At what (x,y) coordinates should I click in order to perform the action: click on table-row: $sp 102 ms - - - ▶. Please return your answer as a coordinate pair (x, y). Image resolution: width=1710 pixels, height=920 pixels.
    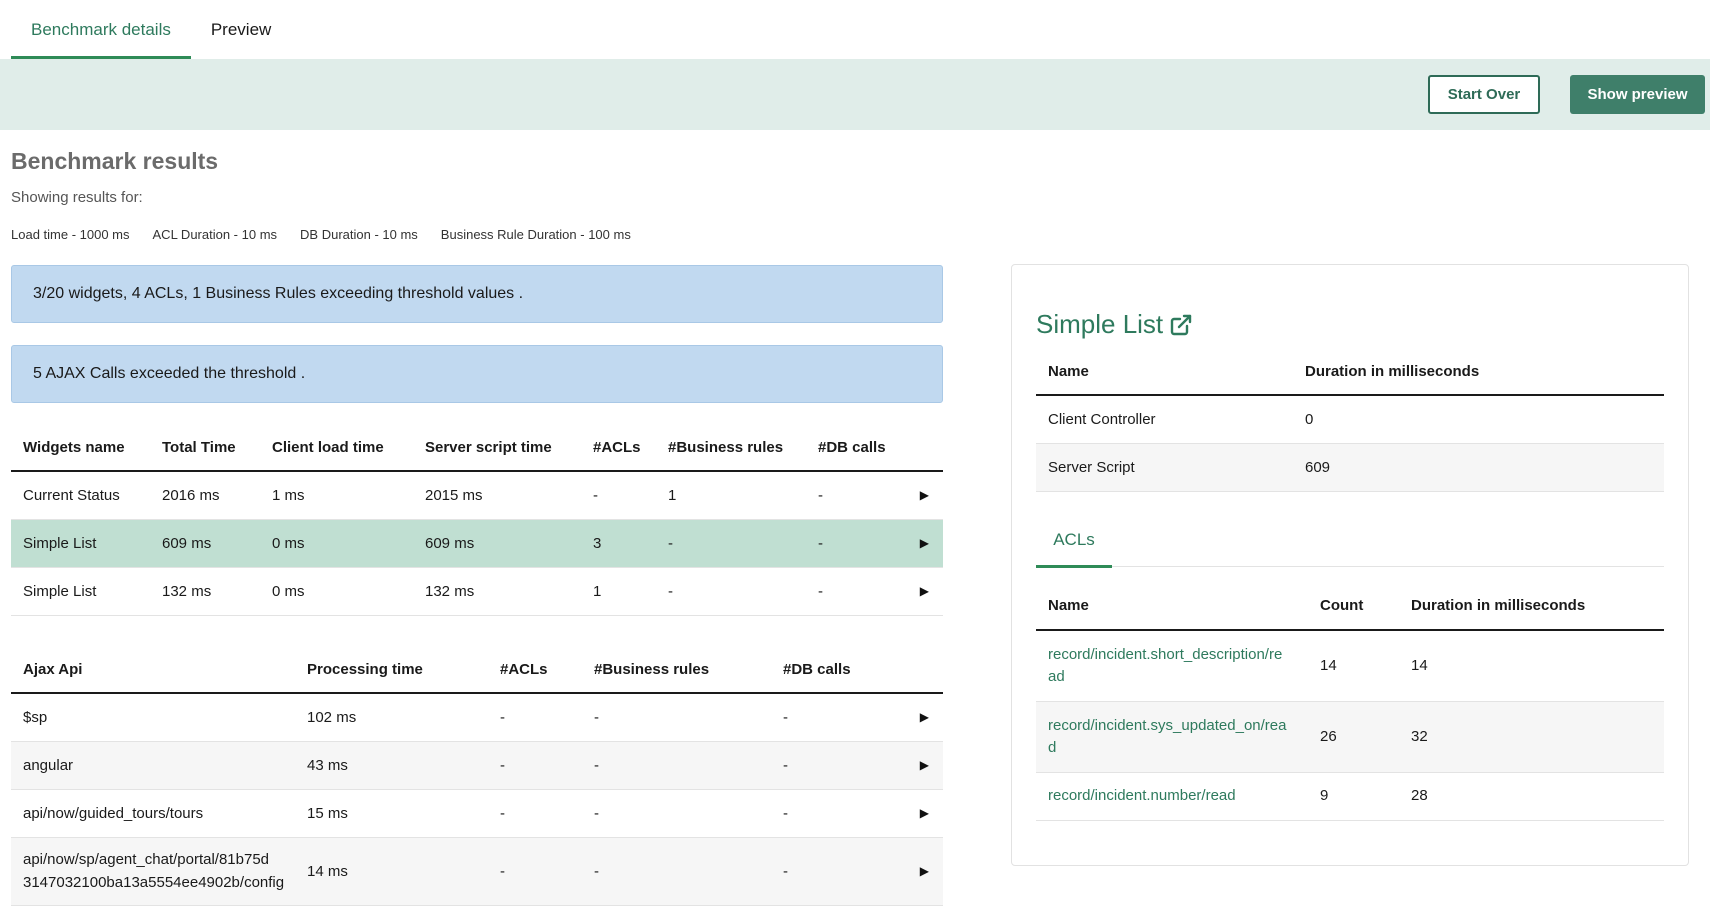
    Looking at the image, I should click on (477, 717).